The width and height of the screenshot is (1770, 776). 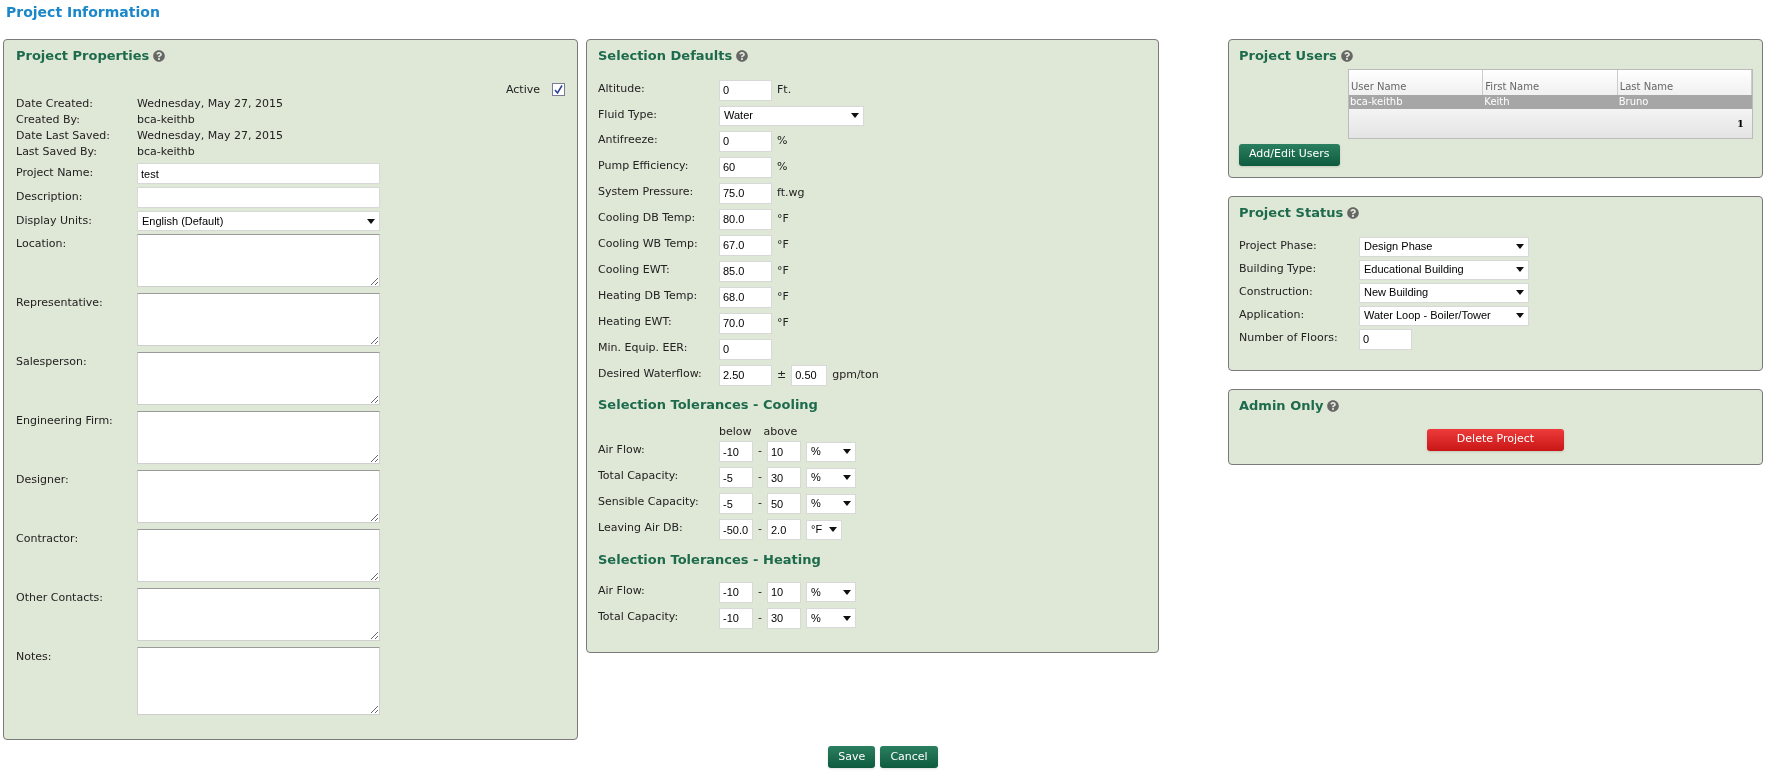 I want to click on action-button: Cancel, so click(x=909, y=757).